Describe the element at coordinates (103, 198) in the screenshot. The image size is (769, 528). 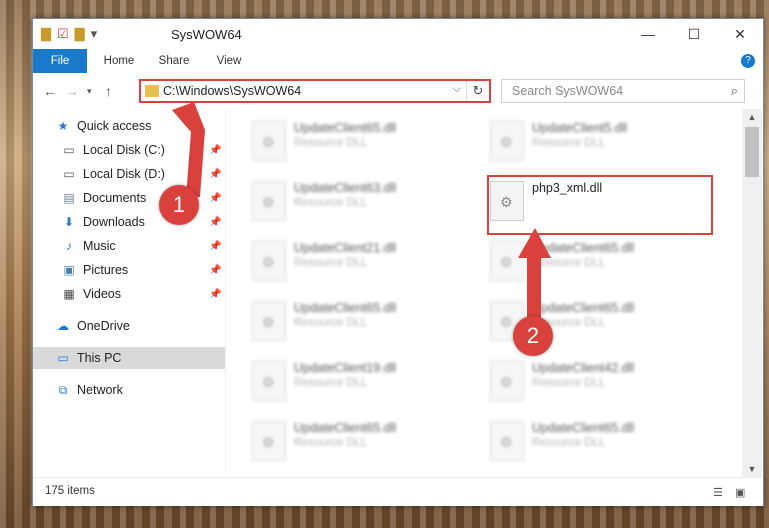
I see `sidebar-item-documents: ▤ Documents` at that location.